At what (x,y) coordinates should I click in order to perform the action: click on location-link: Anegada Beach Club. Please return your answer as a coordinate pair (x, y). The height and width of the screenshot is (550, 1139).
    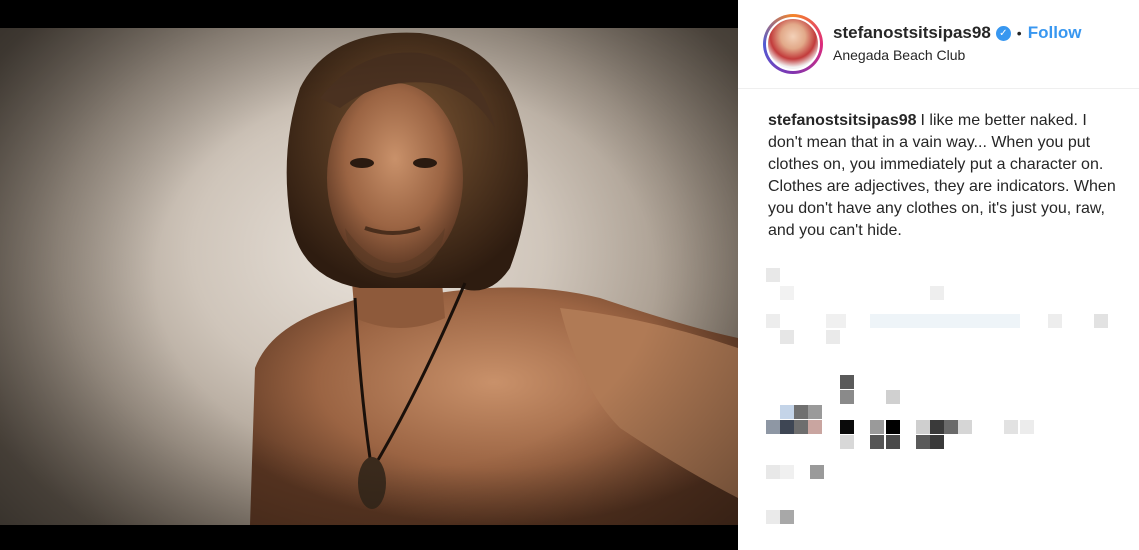
    Looking at the image, I should click on (899, 55).